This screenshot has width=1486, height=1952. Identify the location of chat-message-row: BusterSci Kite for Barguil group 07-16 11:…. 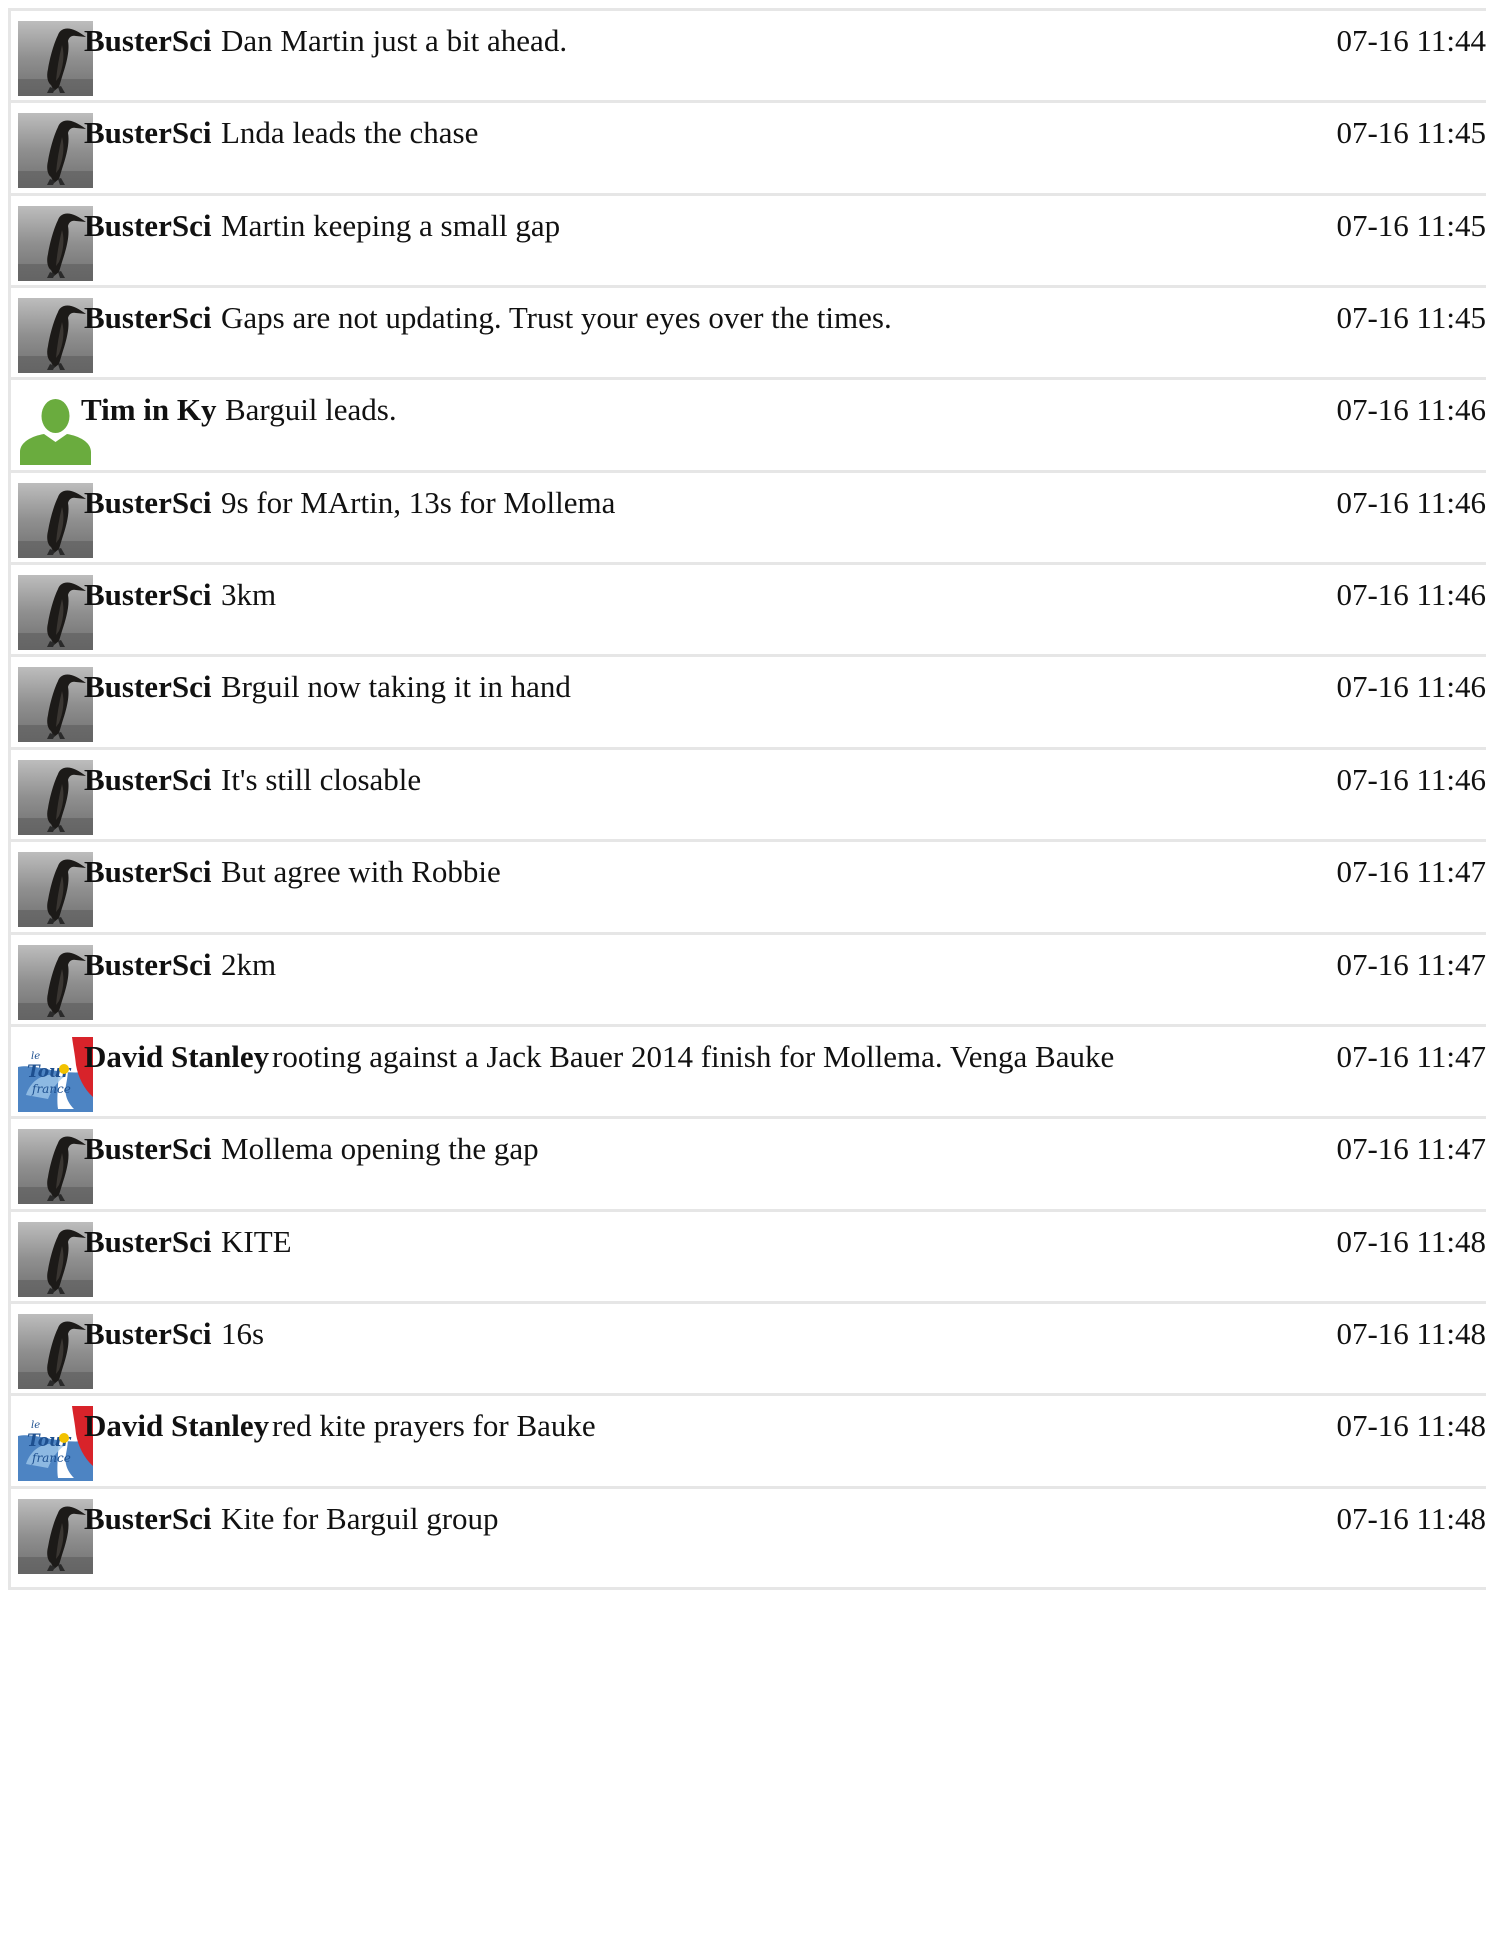
(747, 1538).